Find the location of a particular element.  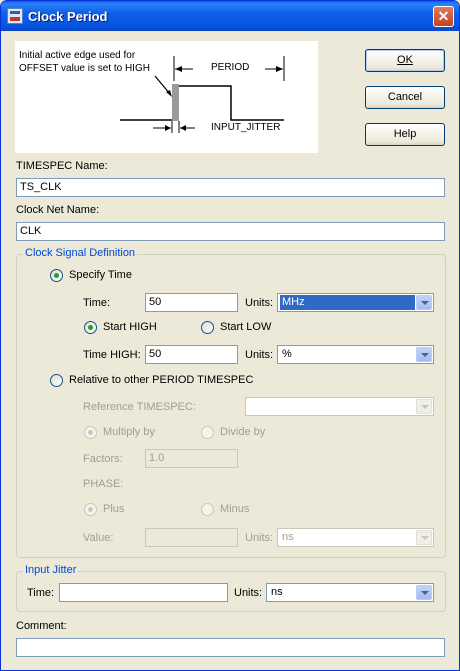

minus-label: Minus is located at coordinates (235, 509).